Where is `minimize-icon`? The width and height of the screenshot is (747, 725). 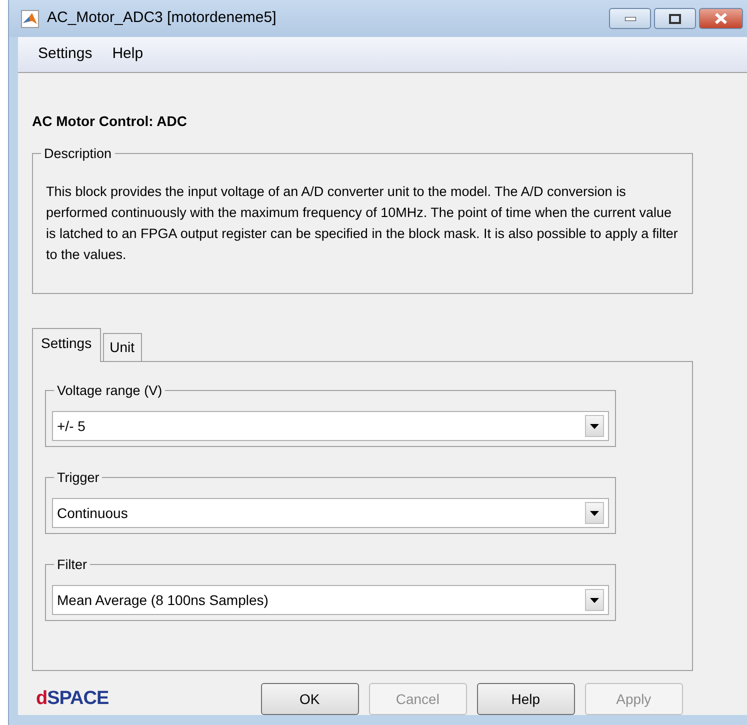 minimize-icon is located at coordinates (630, 18).